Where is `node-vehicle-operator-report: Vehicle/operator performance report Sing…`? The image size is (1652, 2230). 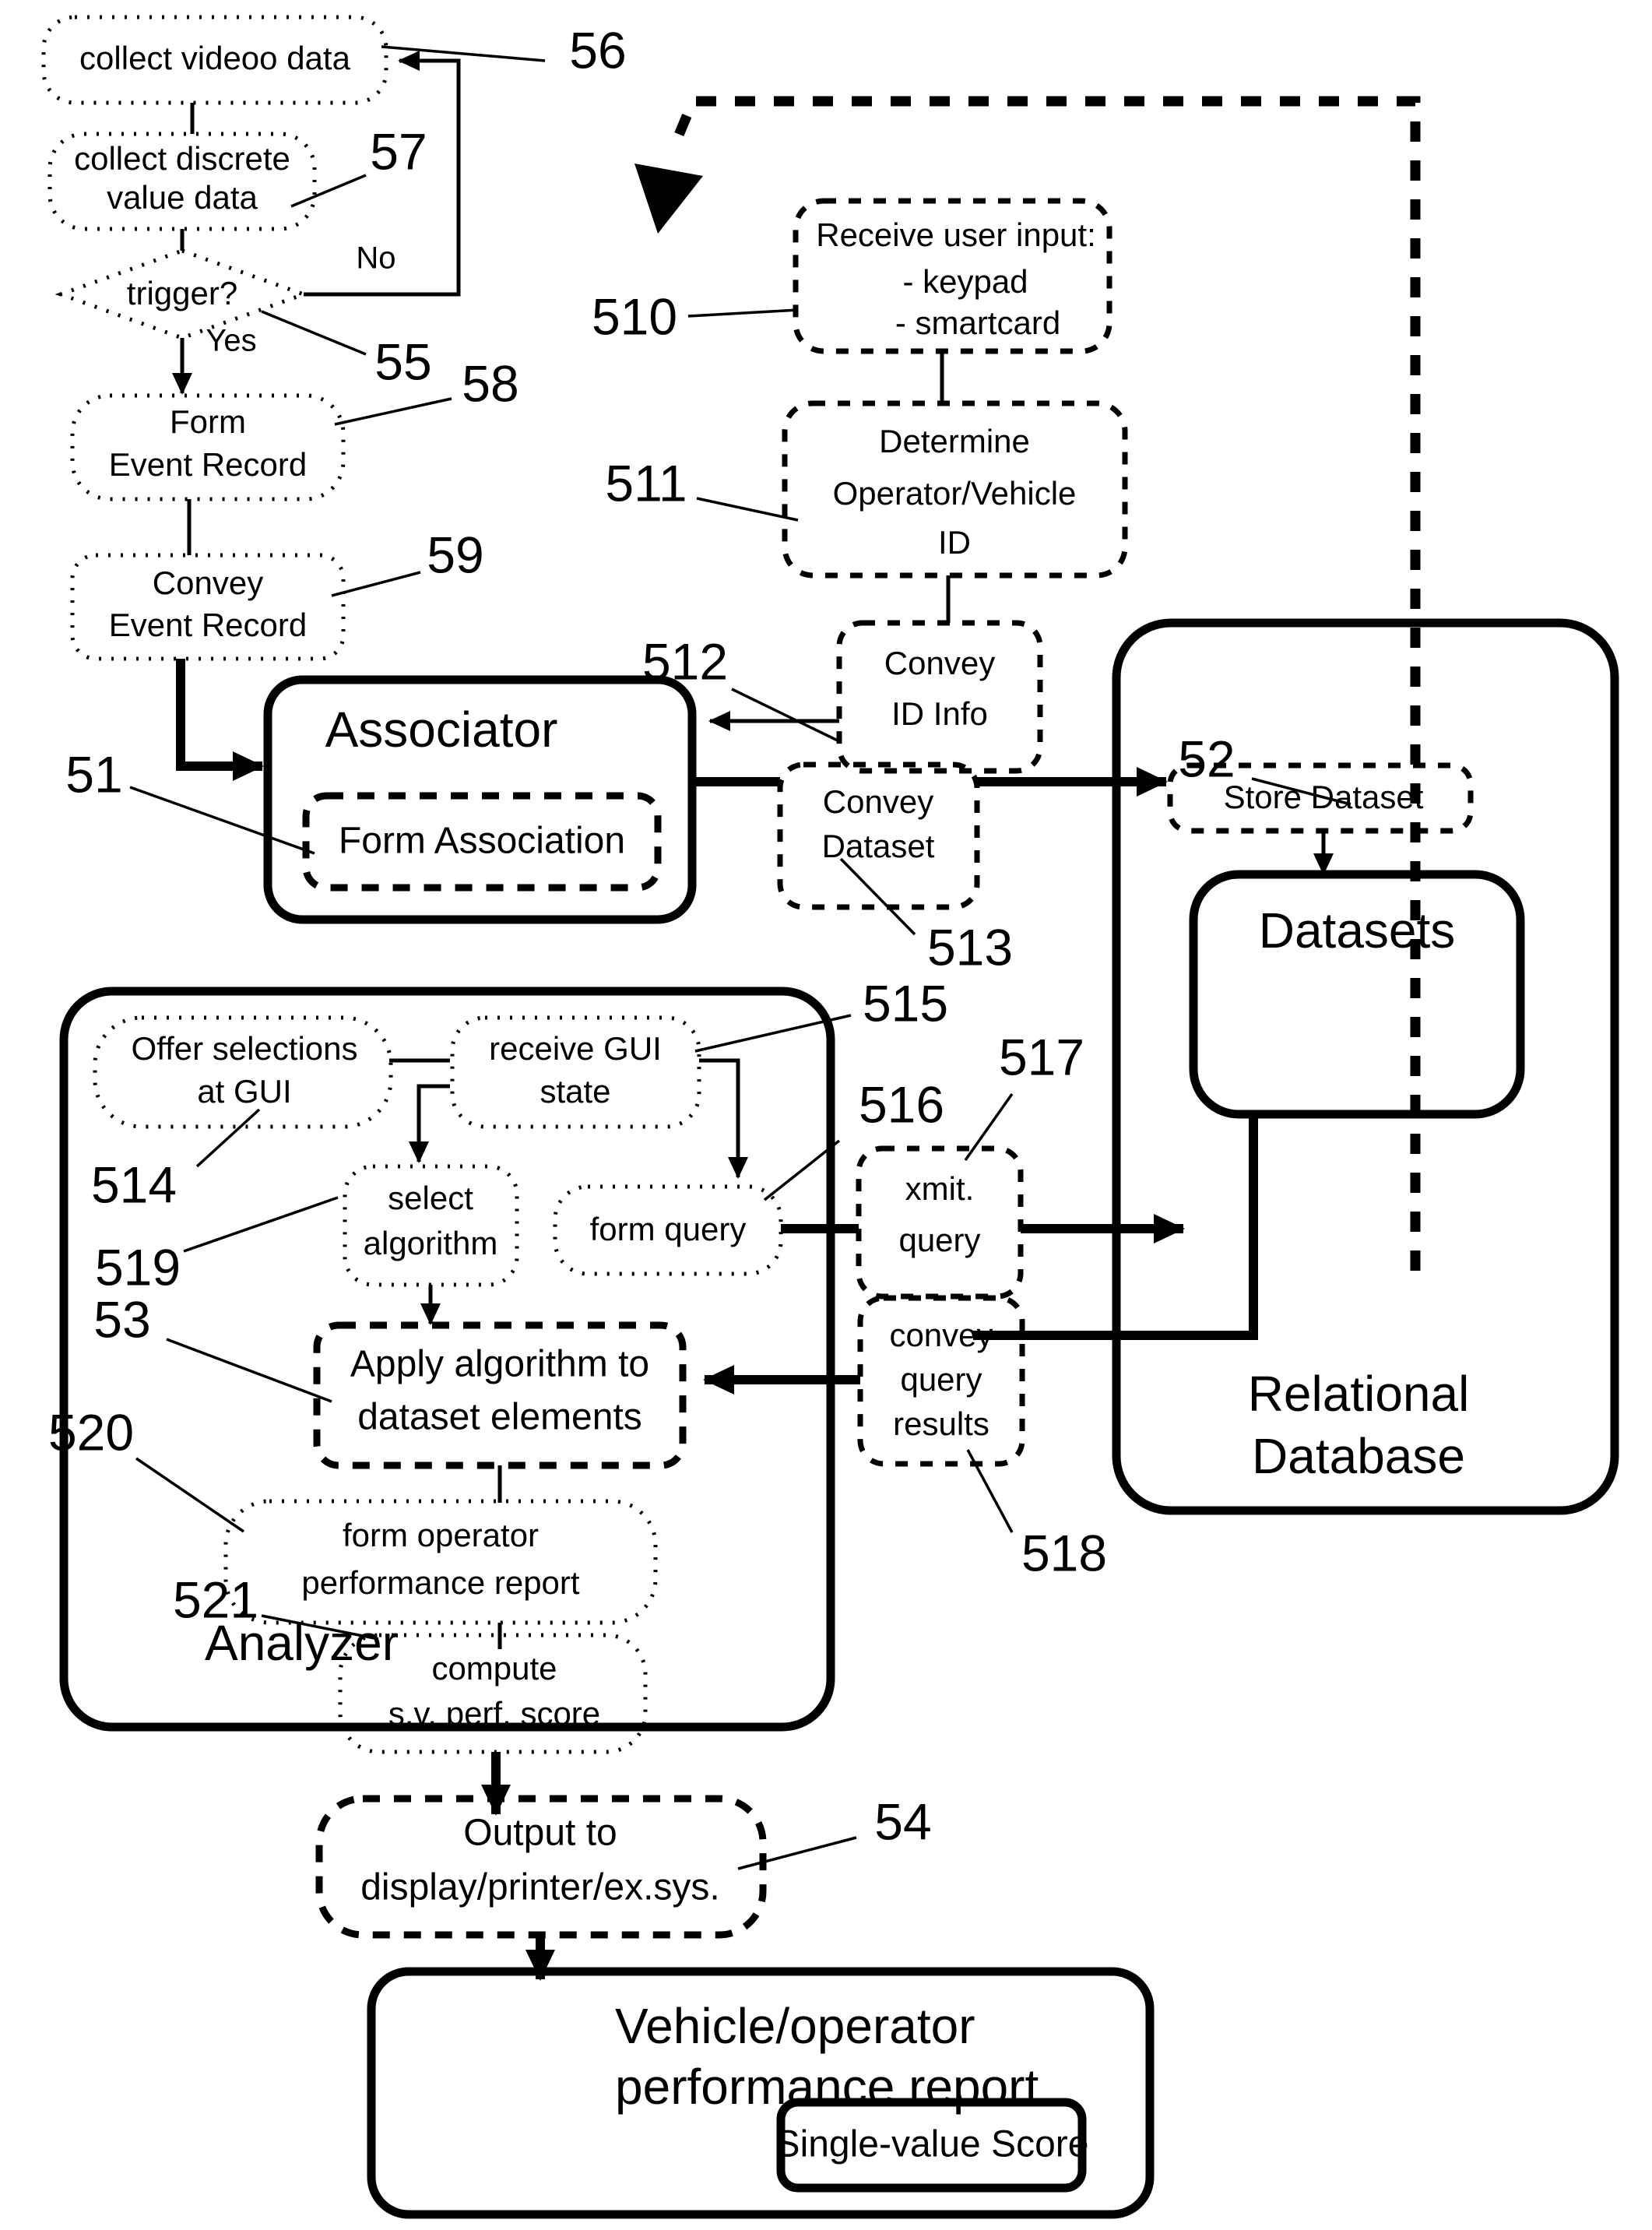 node-vehicle-operator-report: Vehicle/operator performance report Sing… is located at coordinates (761, 2093).